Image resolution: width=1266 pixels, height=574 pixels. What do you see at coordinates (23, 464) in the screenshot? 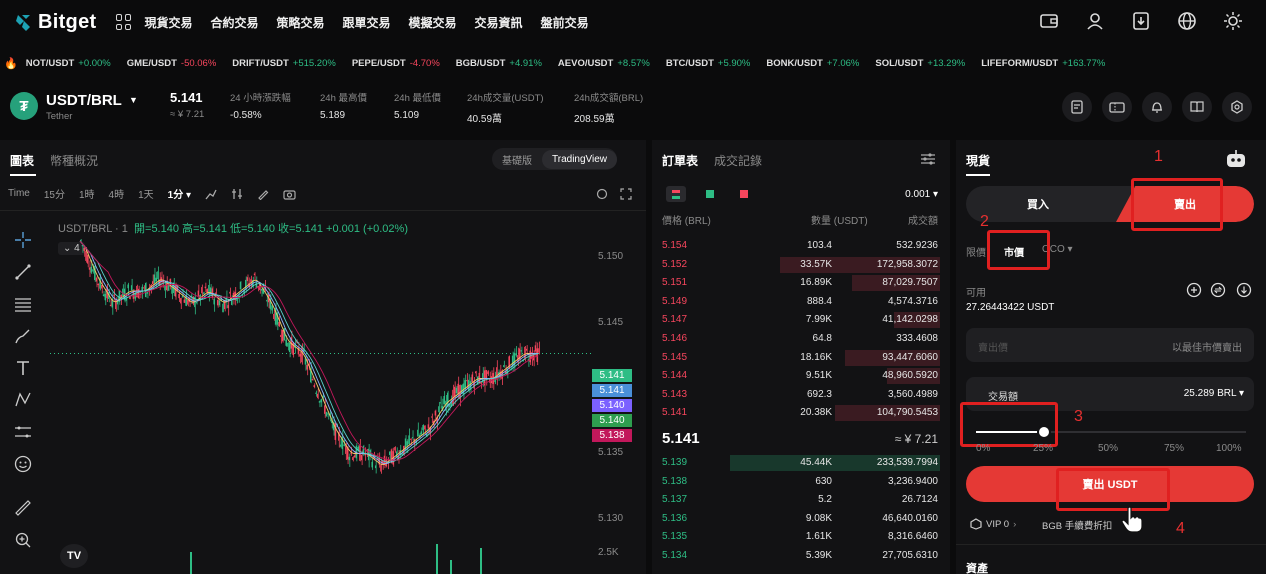
I see `emoji-icon` at bounding box center [23, 464].